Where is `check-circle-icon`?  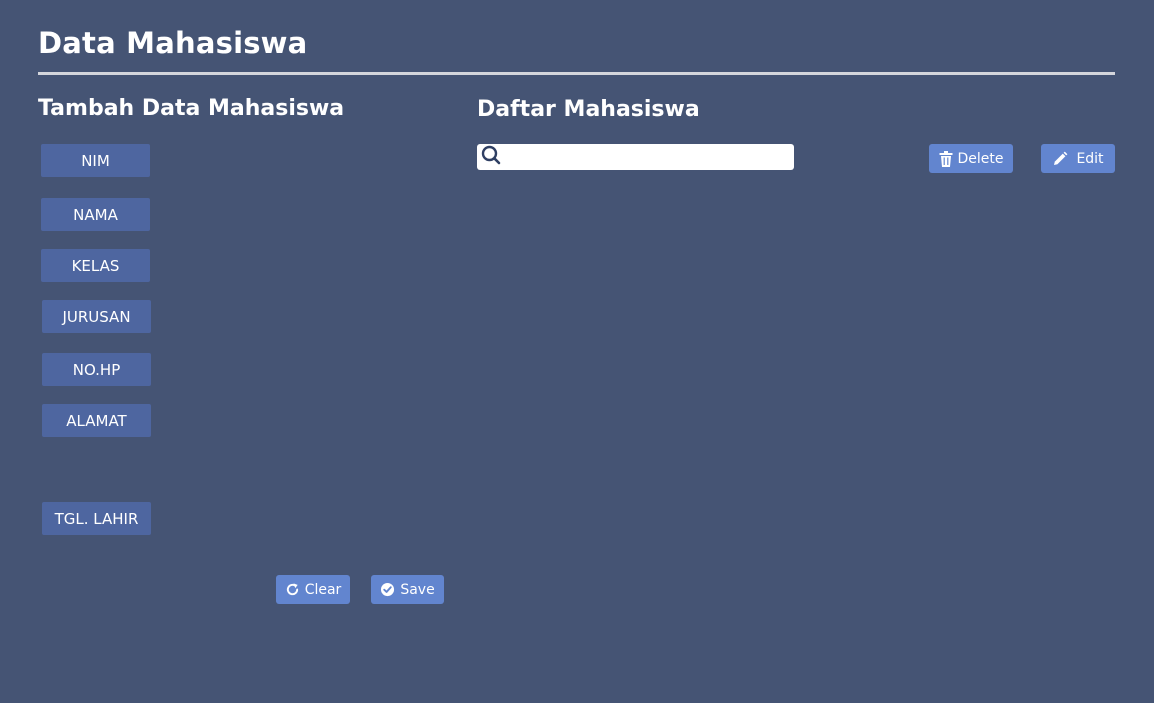
check-circle-icon is located at coordinates (387, 589).